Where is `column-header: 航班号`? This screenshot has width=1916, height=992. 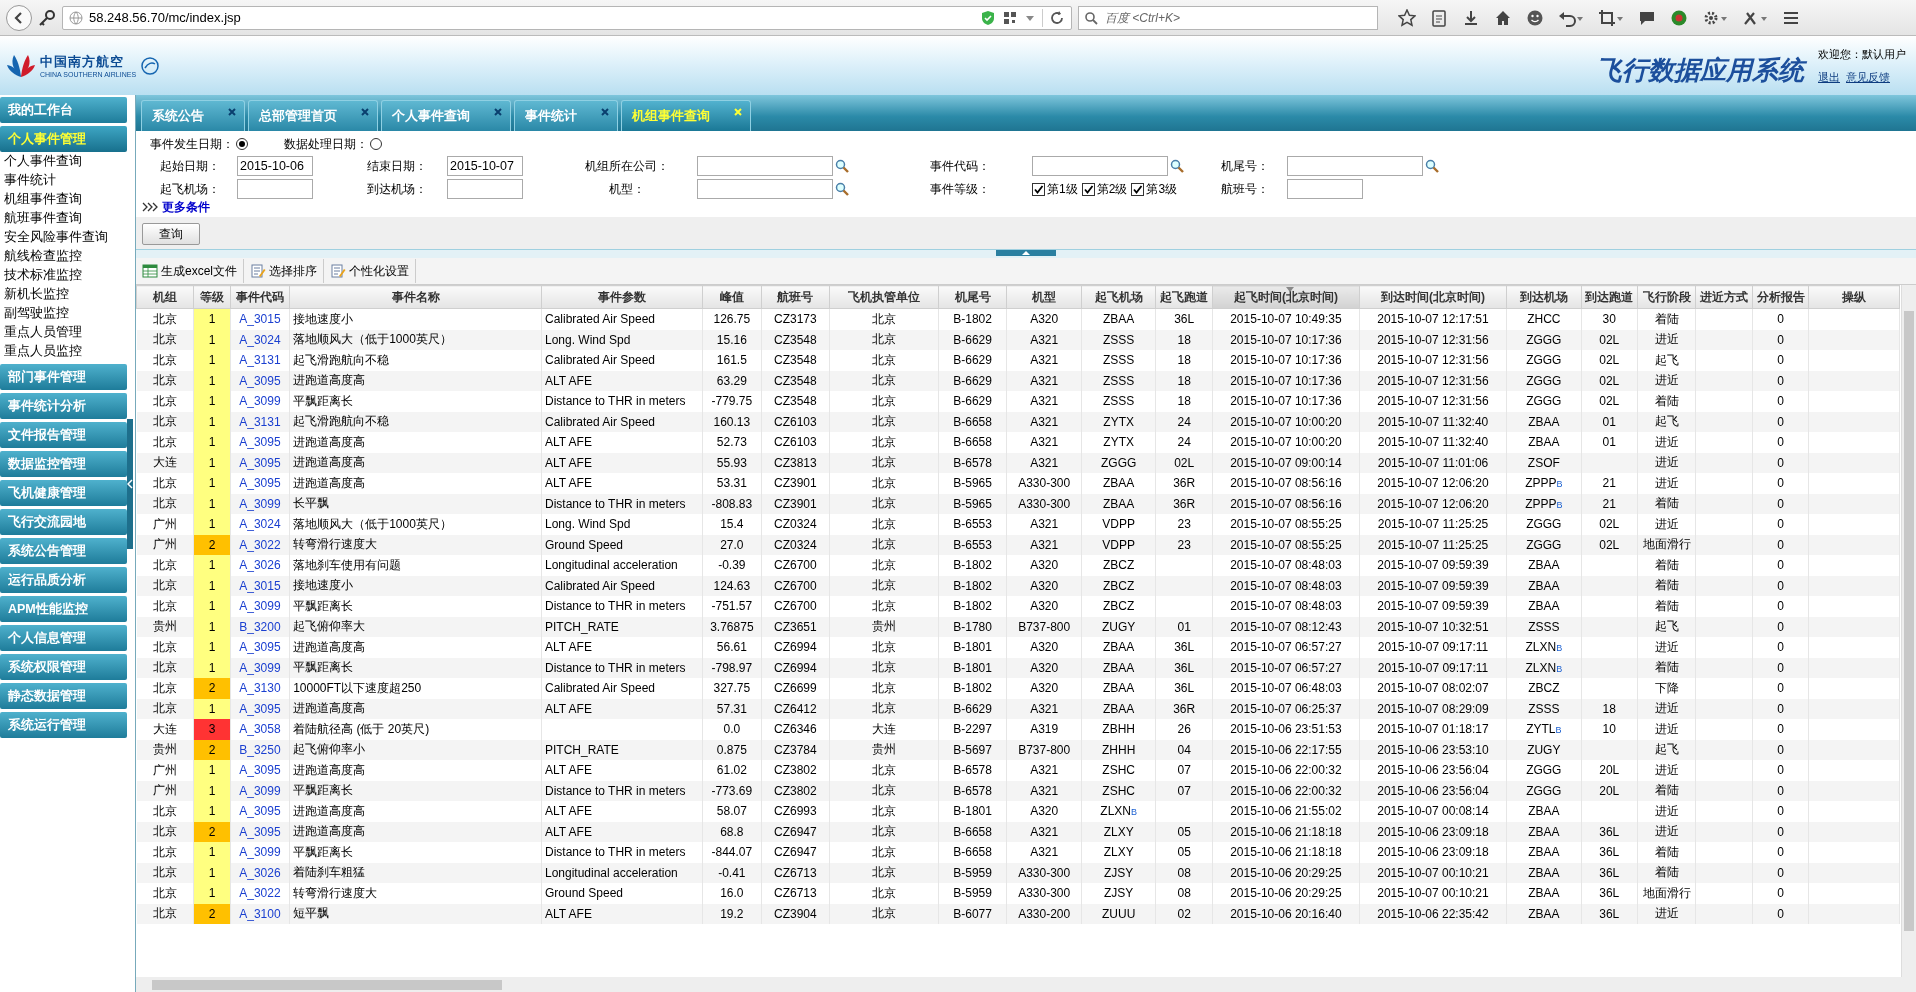 column-header: 航班号 is located at coordinates (795, 297).